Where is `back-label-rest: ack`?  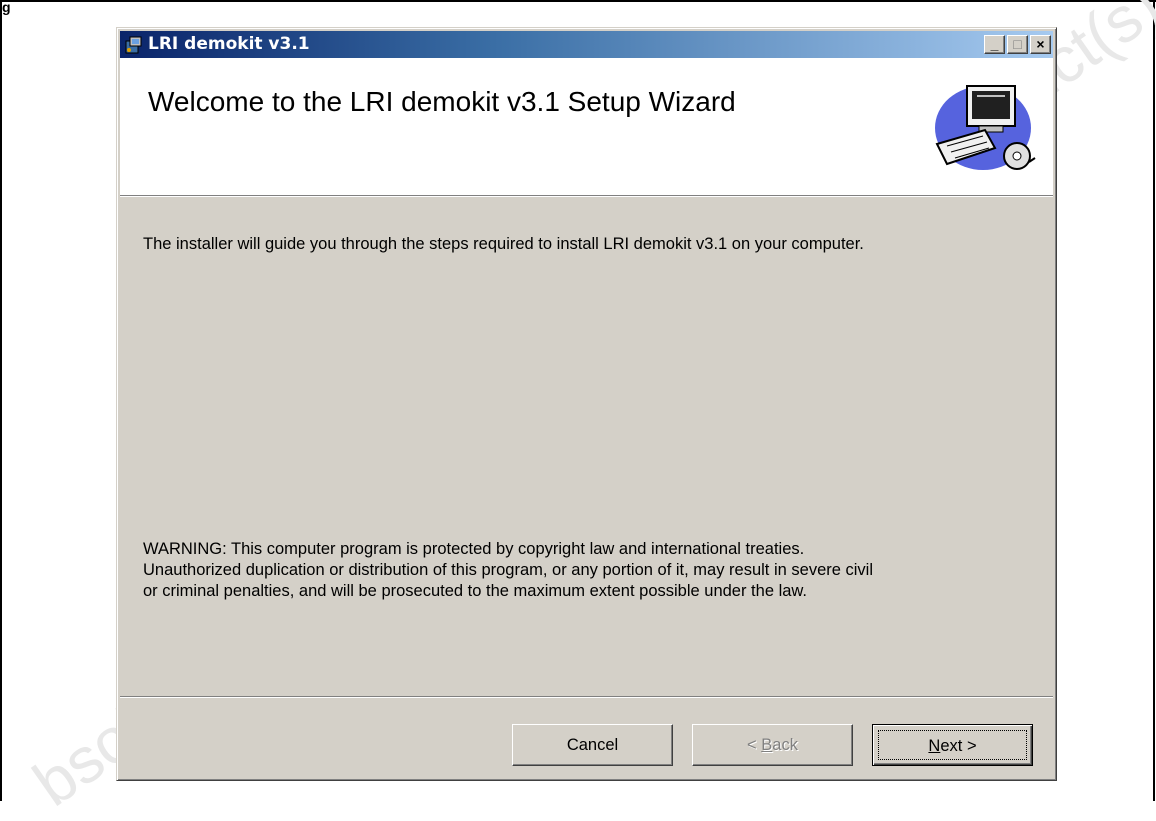 back-label-rest: ack is located at coordinates (785, 745).